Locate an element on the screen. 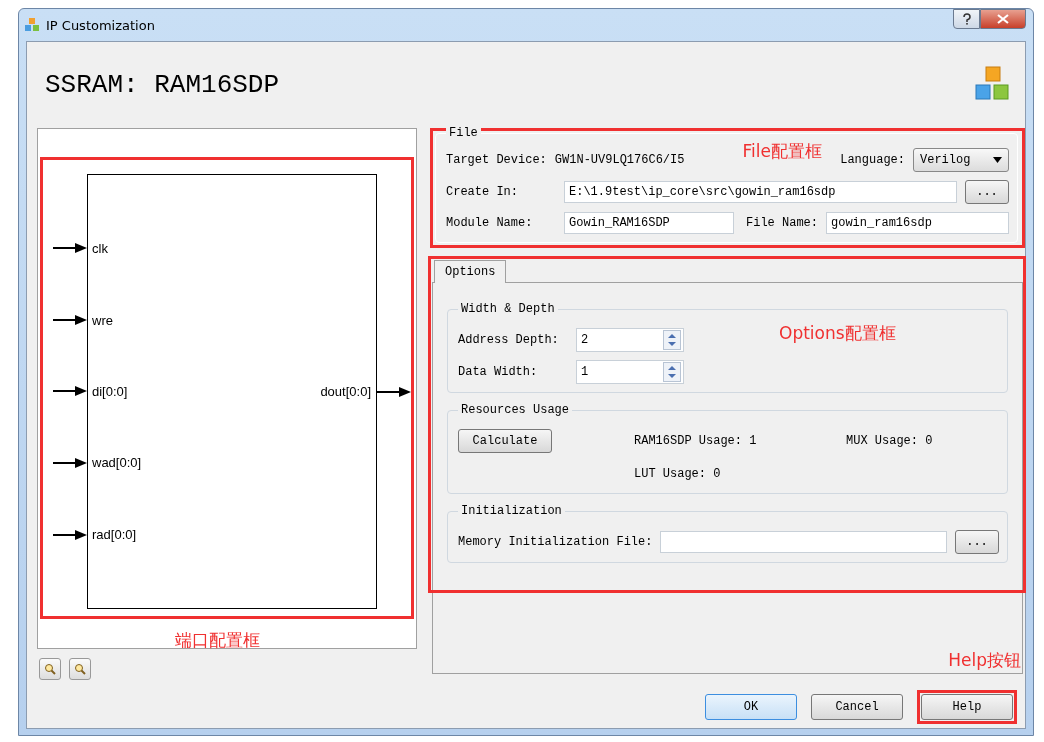  cancel-button: Cancel is located at coordinates (857, 707).